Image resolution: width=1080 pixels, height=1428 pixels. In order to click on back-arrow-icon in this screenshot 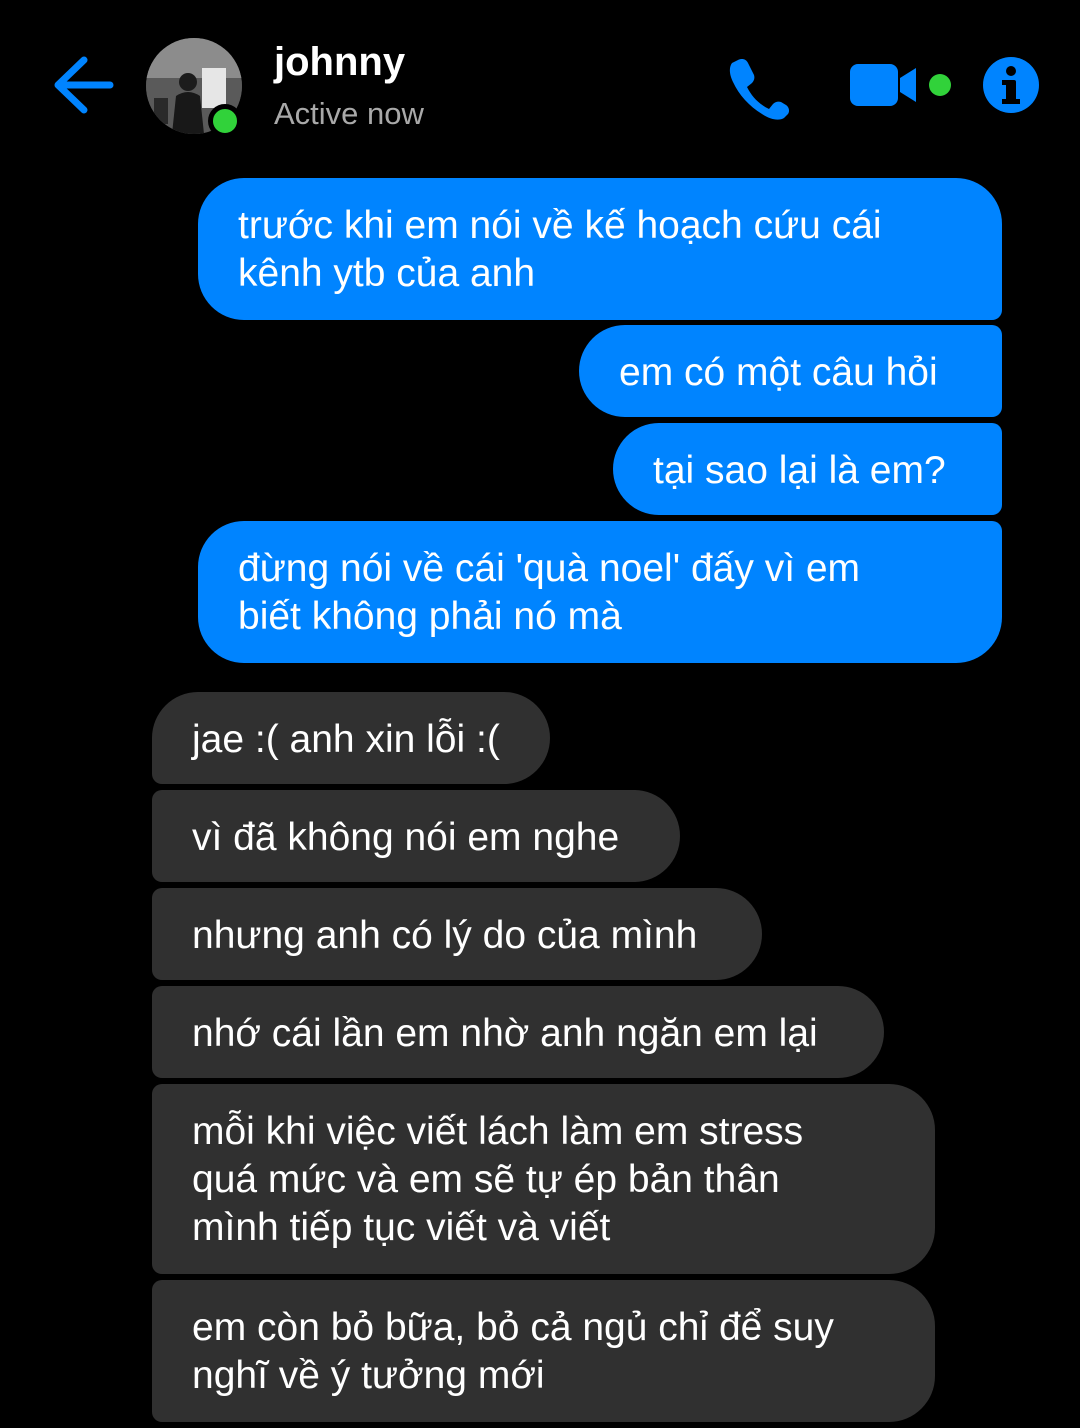, I will do `click(83, 85)`.